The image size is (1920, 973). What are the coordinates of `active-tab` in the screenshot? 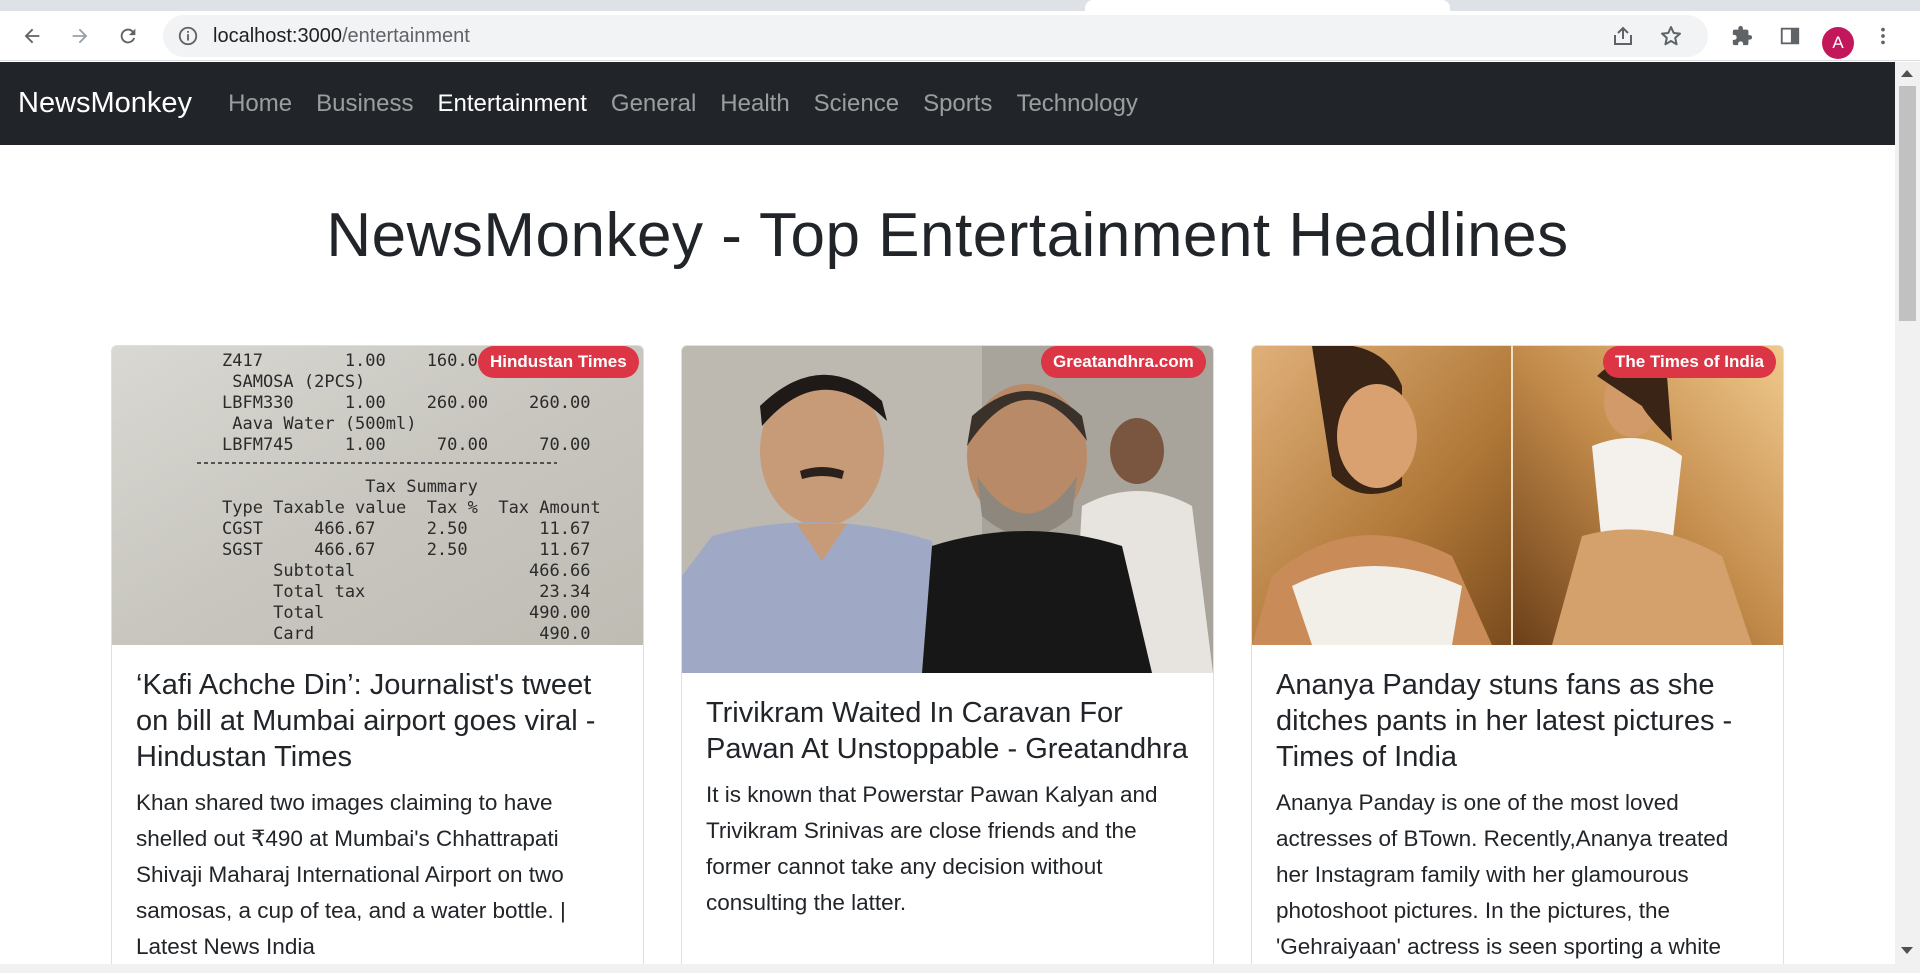 It's located at (1267, 5).